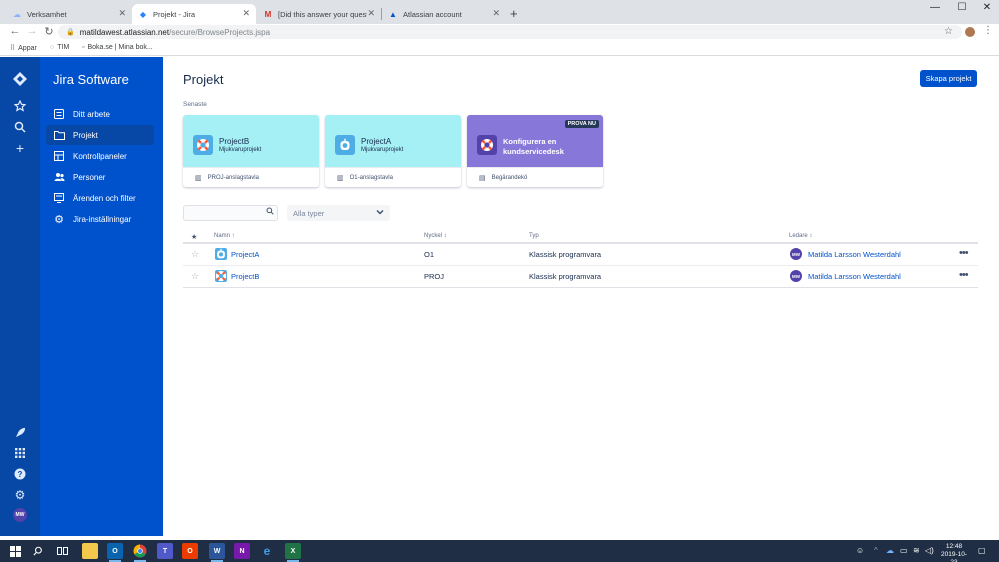 This screenshot has width=999, height=562. I want to click on card-project-type: Mjukvaruprojekt, so click(240, 150).